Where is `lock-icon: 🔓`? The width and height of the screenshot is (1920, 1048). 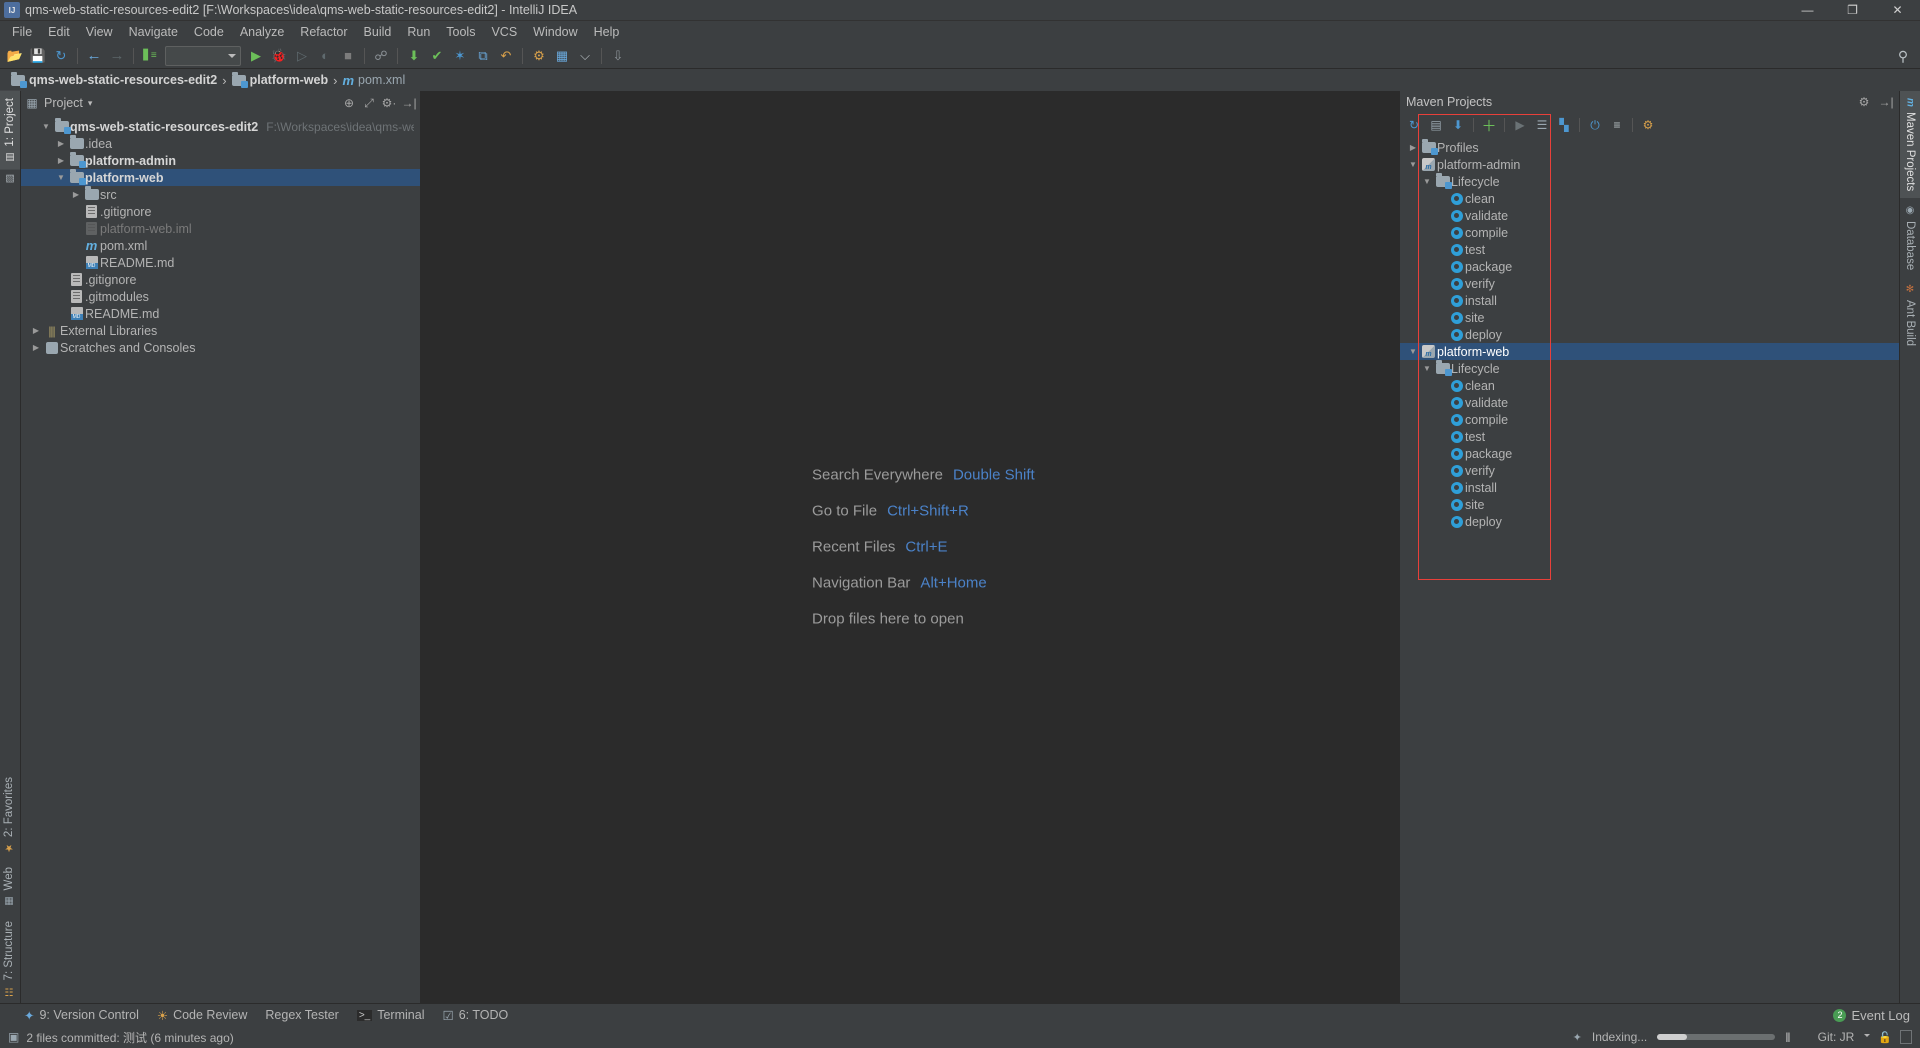
lock-icon: 🔓 is located at coordinates (1885, 1037).